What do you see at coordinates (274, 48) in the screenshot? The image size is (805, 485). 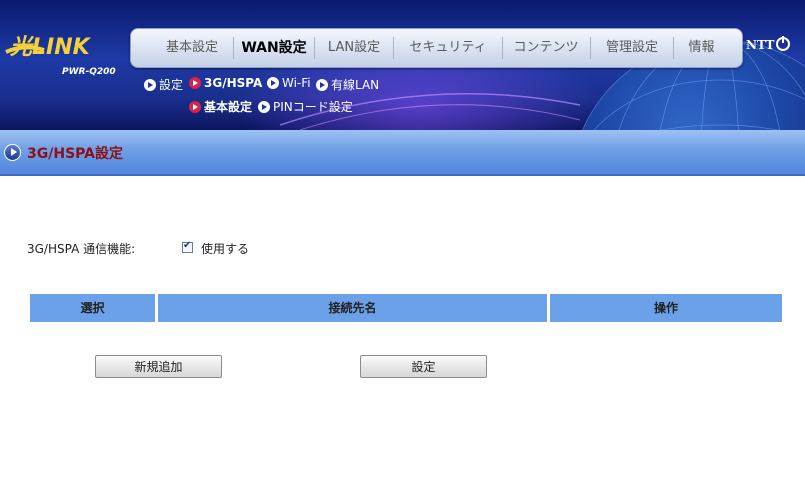 I see `nav-wan-settings: WAN設定` at bounding box center [274, 48].